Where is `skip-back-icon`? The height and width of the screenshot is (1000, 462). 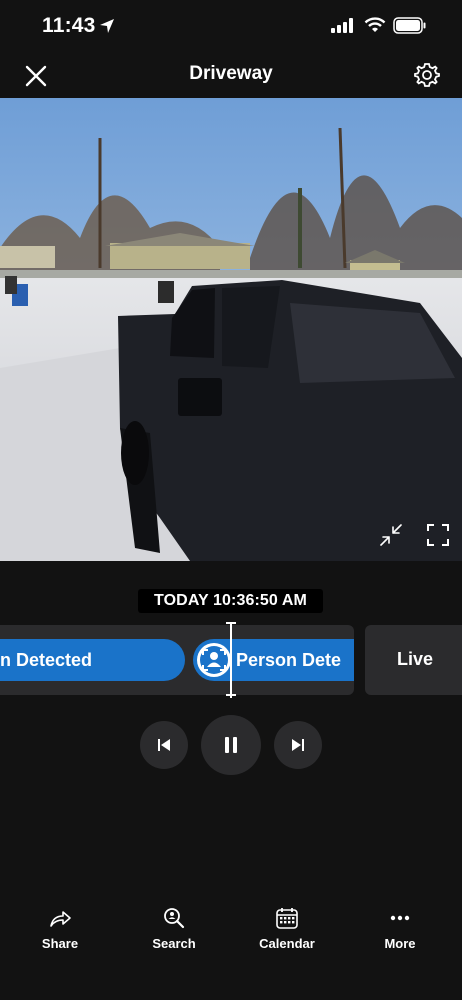
skip-back-icon is located at coordinates (164, 745).